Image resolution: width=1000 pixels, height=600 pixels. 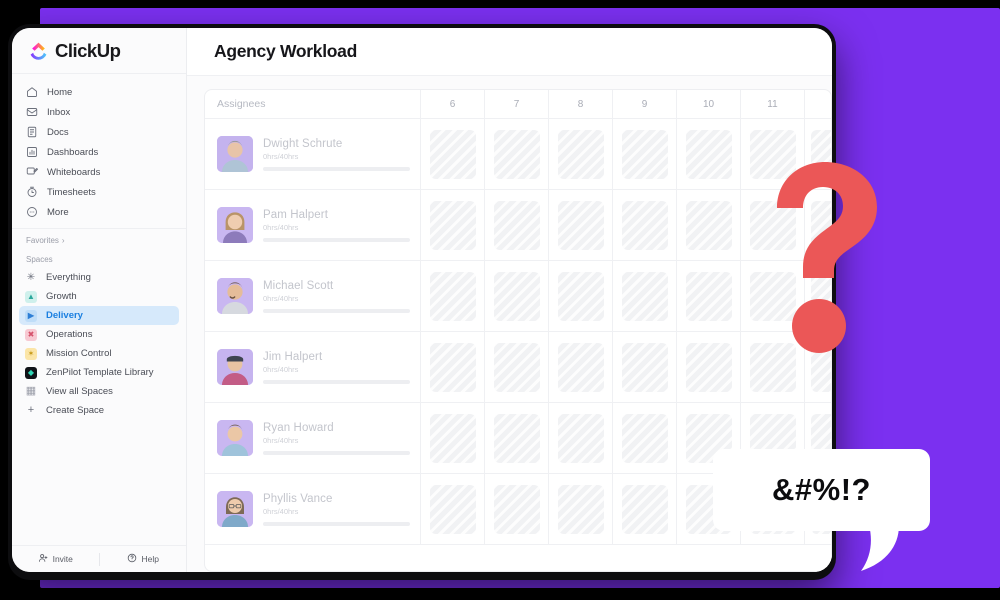 I want to click on table-row: Michael Scott 0hrs/40hrs, so click(x=518, y=296).